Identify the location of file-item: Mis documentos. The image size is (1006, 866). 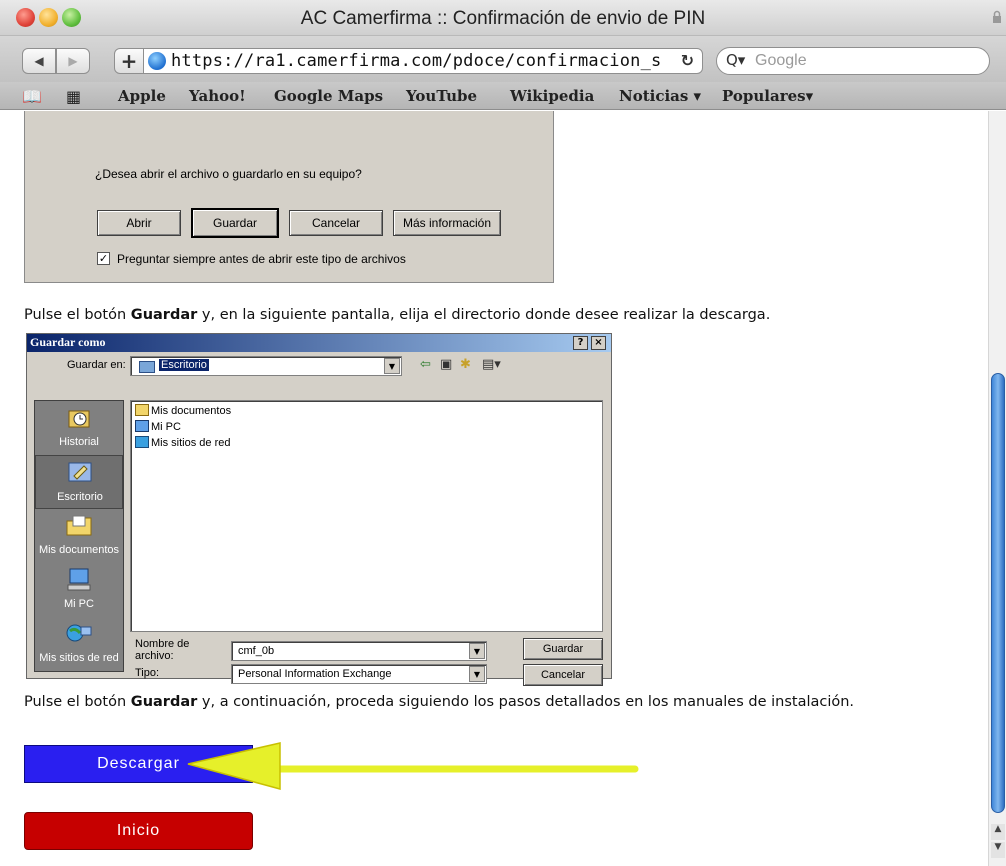
(183, 412).